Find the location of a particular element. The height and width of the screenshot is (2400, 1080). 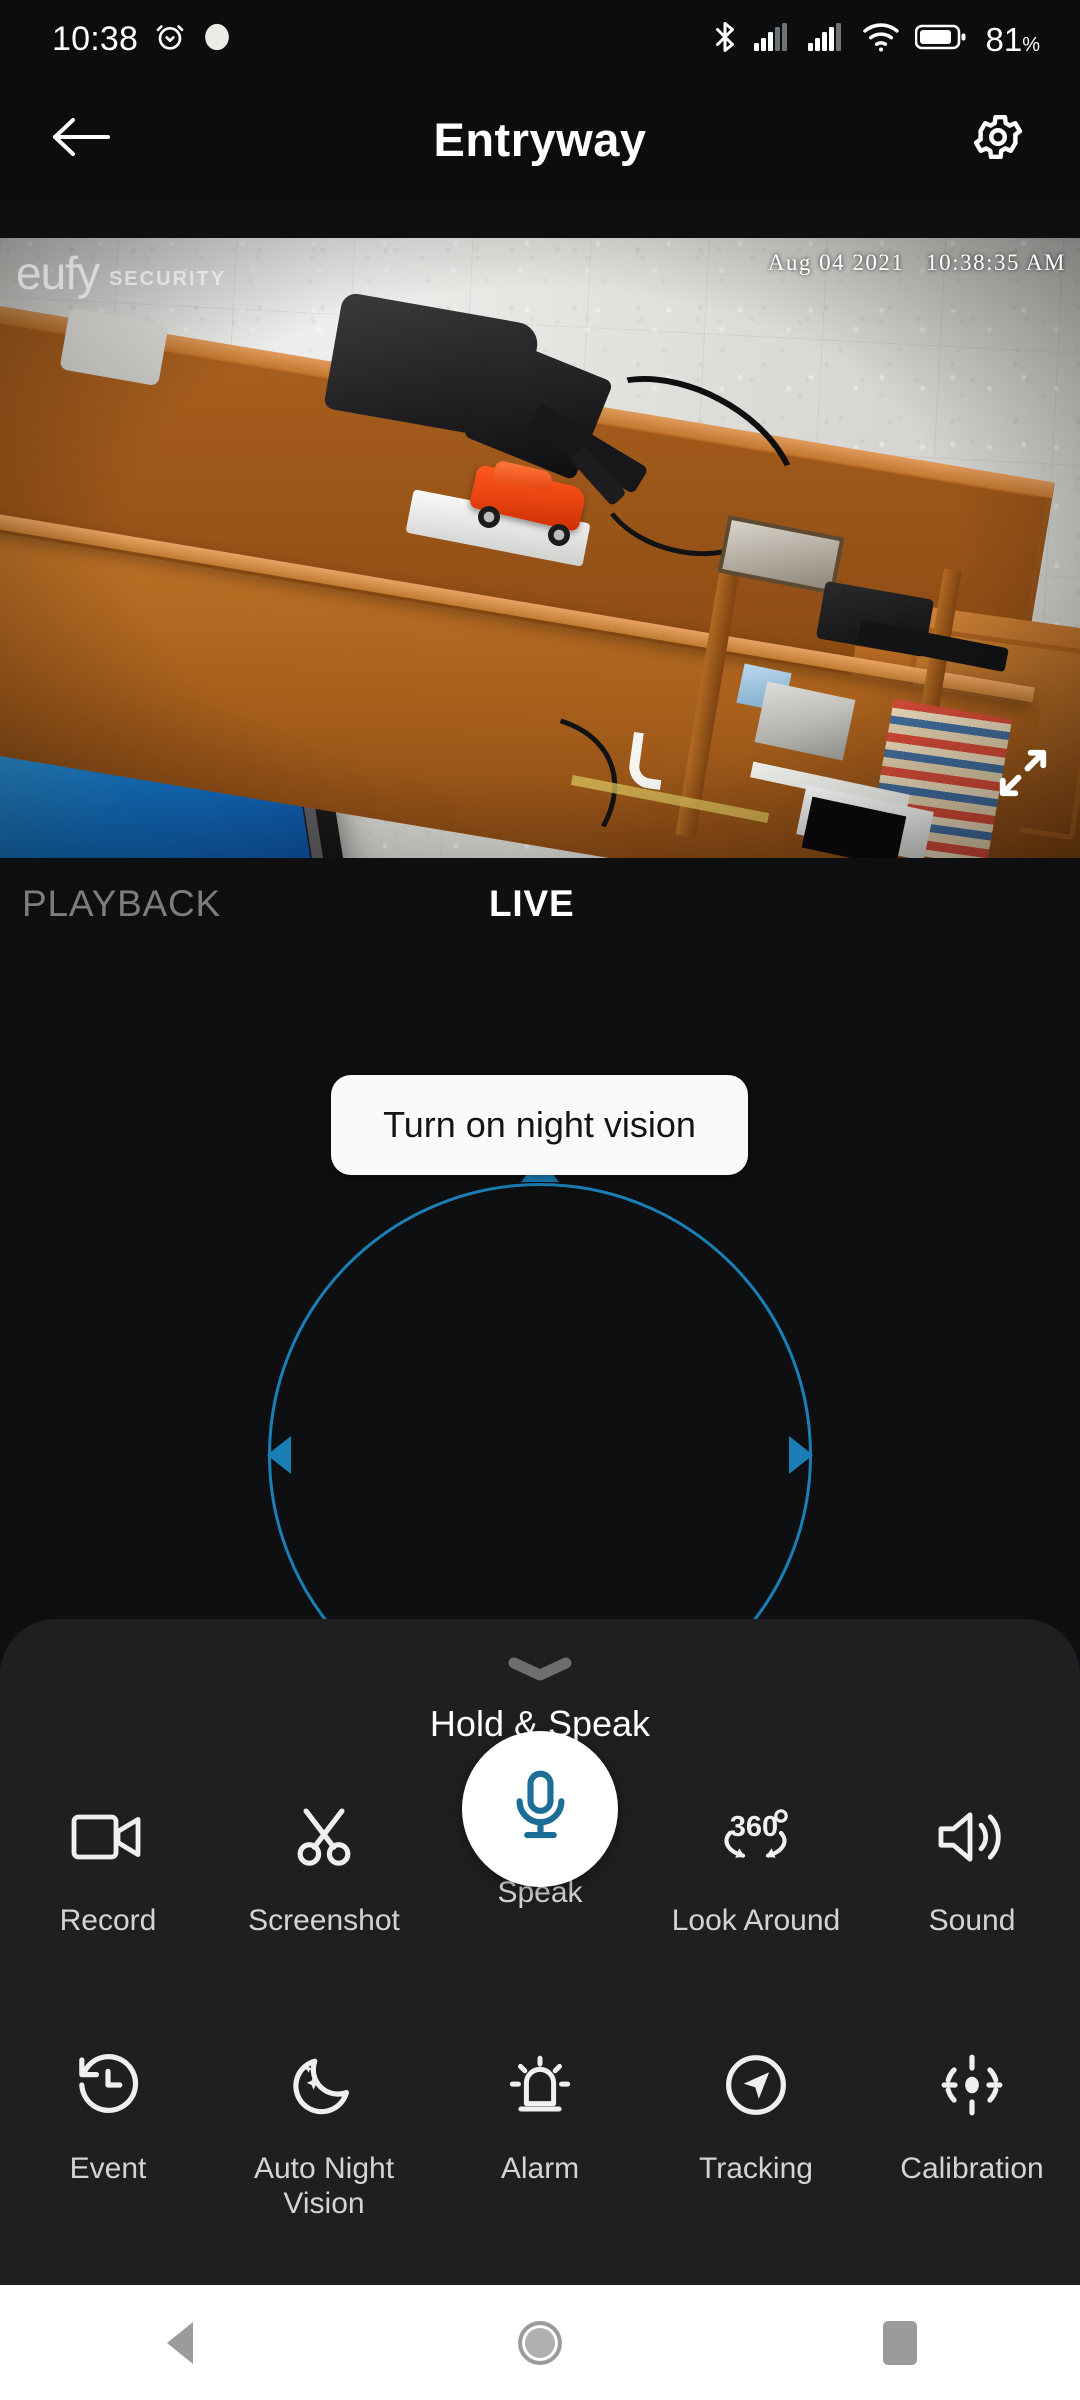

speak-button-circle is located at coordinates (540, 1809).